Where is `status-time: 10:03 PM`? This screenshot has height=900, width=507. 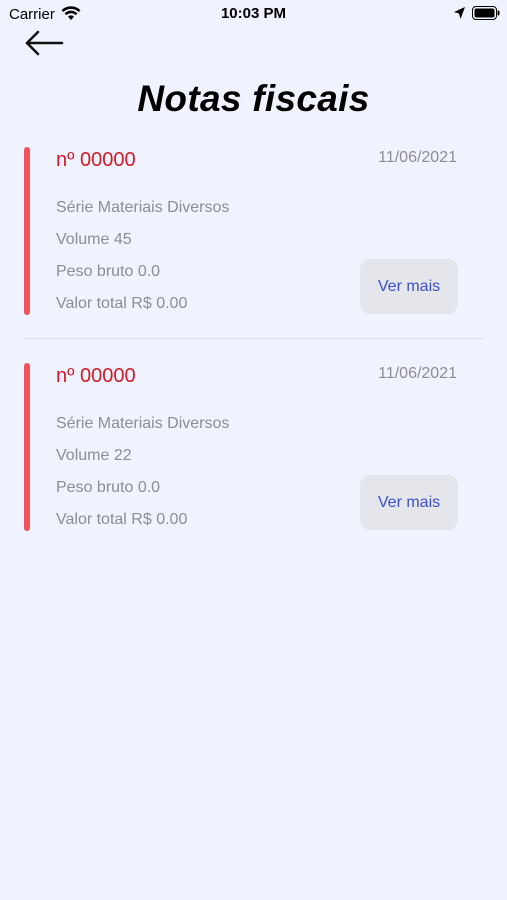
status-time: 10:03 PM is located at coordinates (253, 13).